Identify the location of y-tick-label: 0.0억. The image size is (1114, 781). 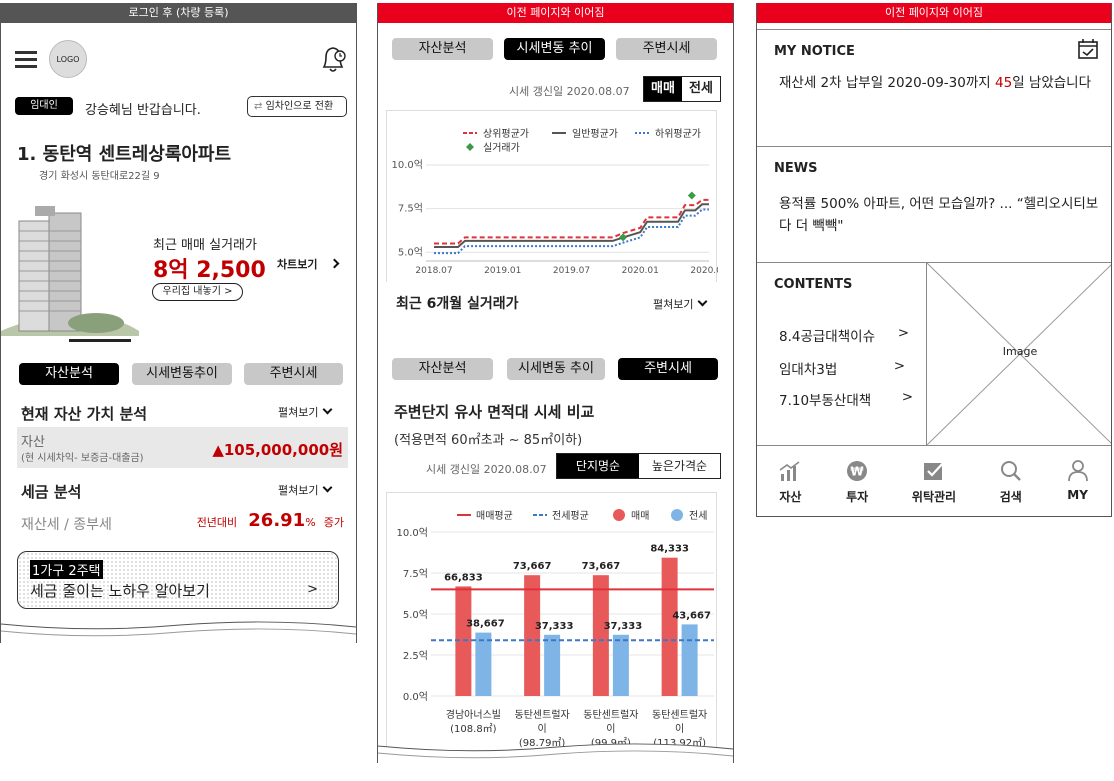
(415, 697).